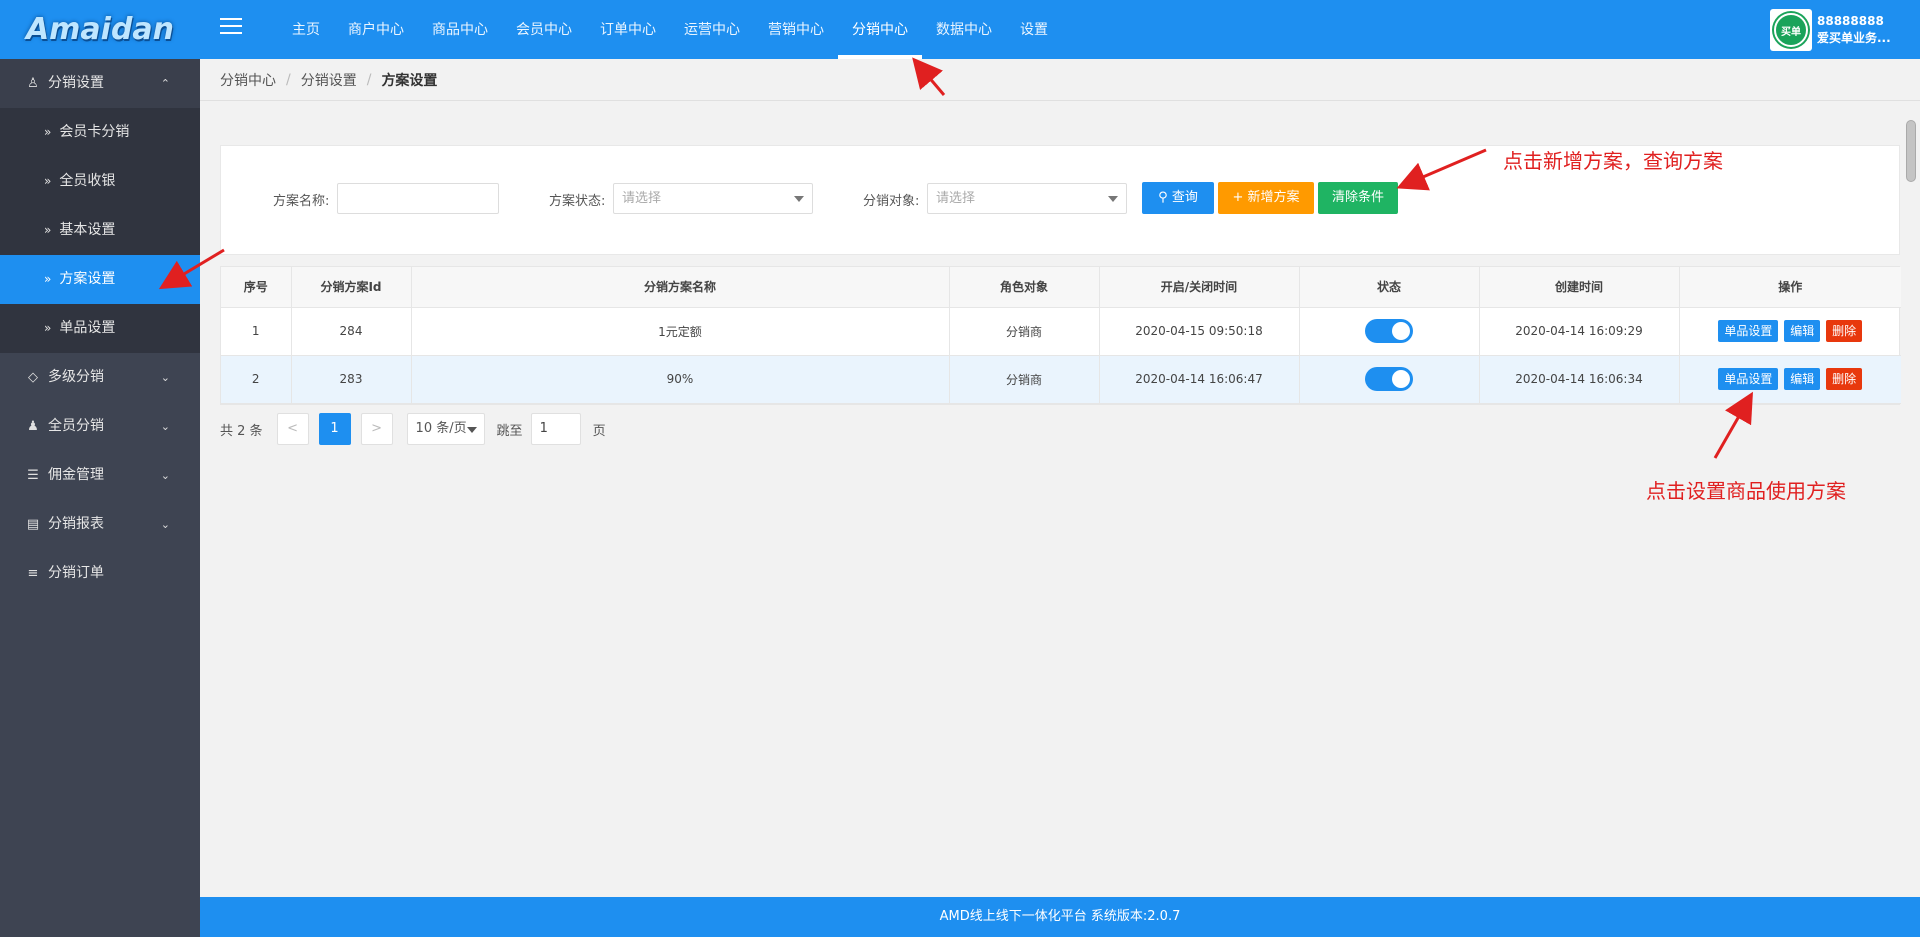 Image resolution: width=1920 pixels, height=937 pixels. What do you see at coordinates (376, 429) in the screenshot?
I see `next-page-button: >` at bounding box center [376, 429].